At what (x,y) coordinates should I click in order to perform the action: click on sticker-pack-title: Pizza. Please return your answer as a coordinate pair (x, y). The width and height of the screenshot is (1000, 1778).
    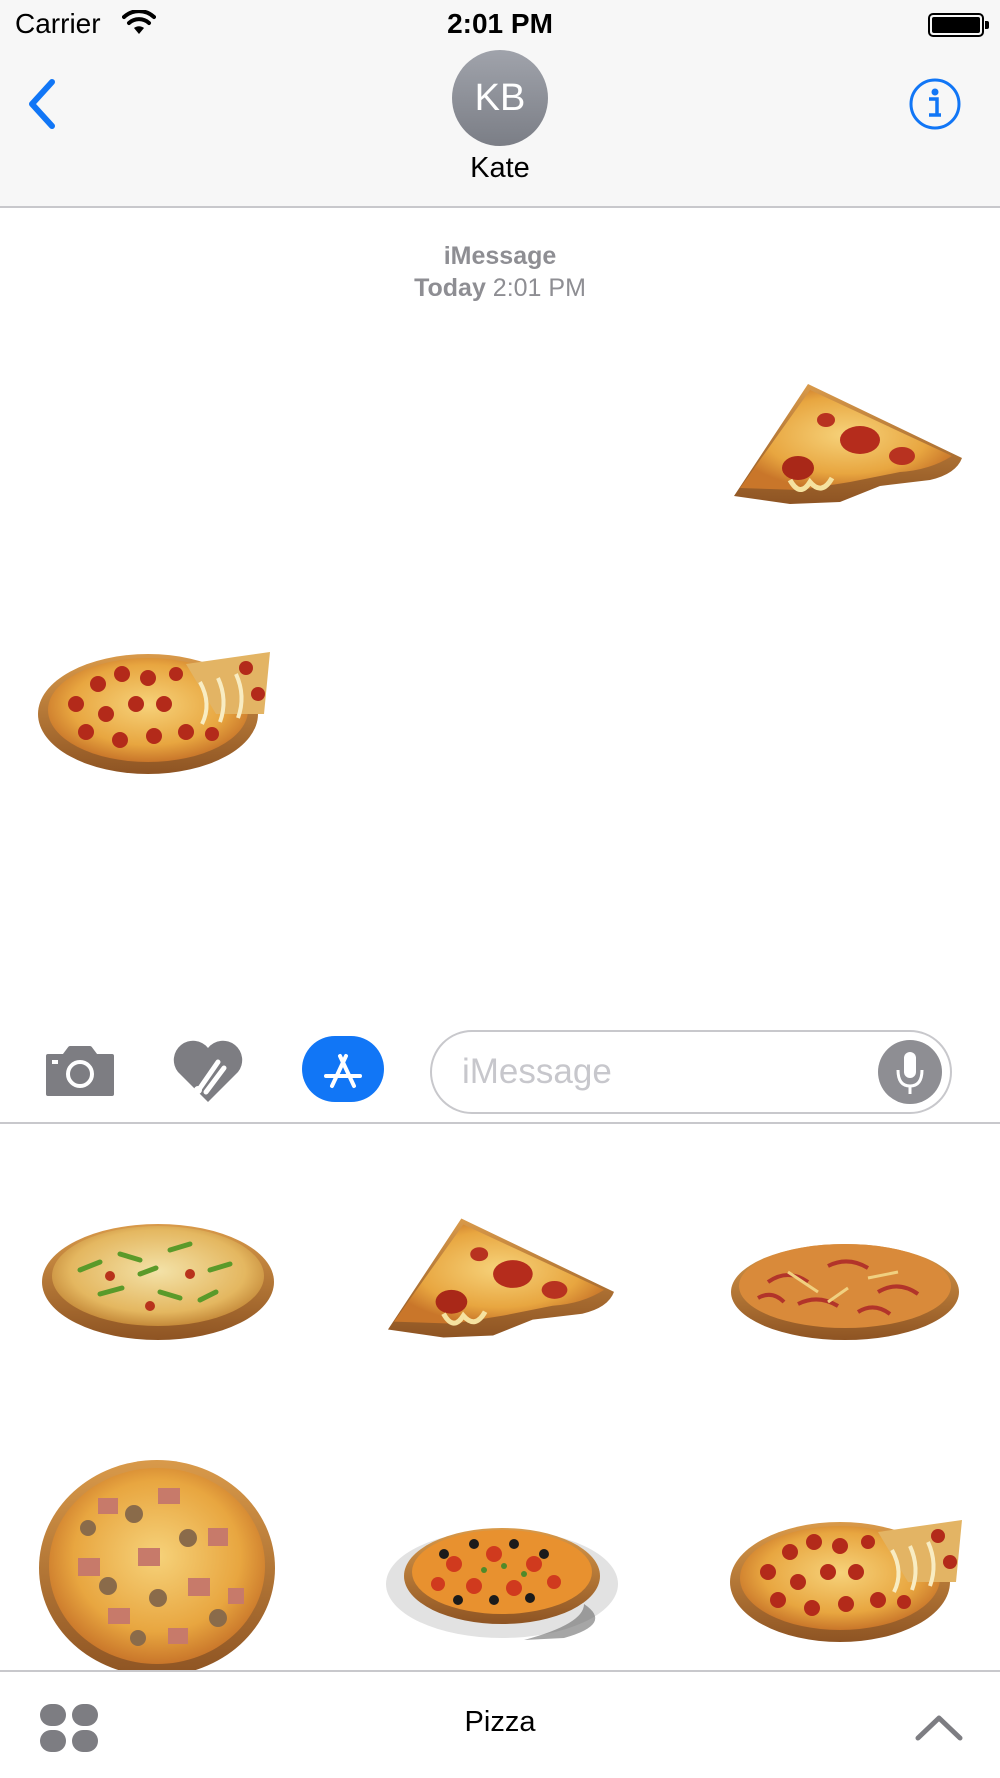
    Looking at the image, I should click on (500, 1722).